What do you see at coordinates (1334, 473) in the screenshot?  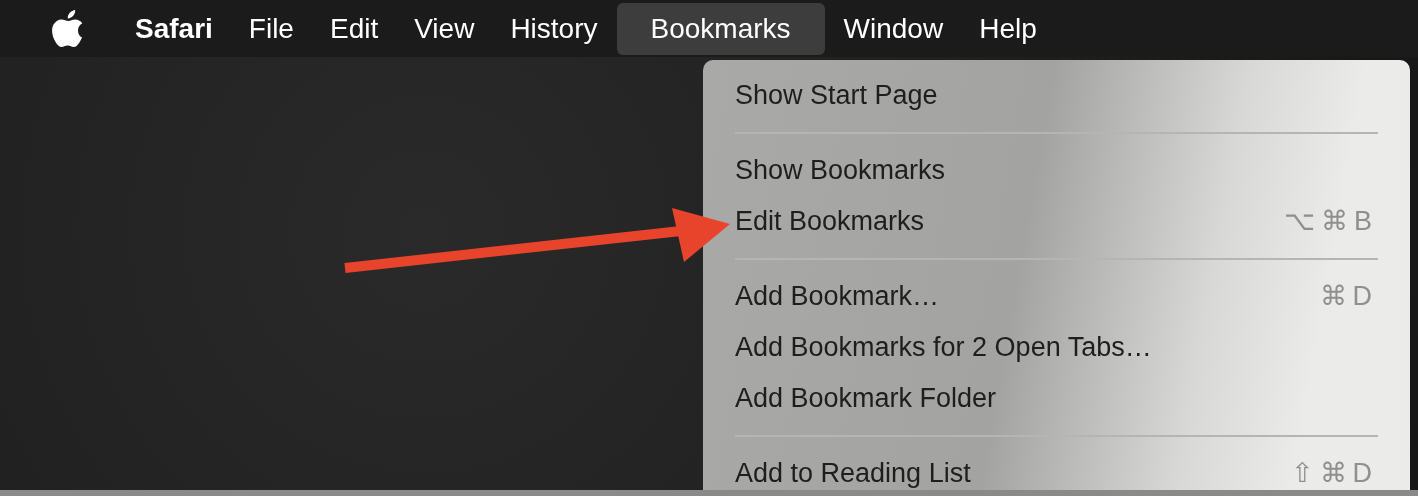 I see `shortcut-label: ⇧⌘D` at bounding box center [1334, 473].